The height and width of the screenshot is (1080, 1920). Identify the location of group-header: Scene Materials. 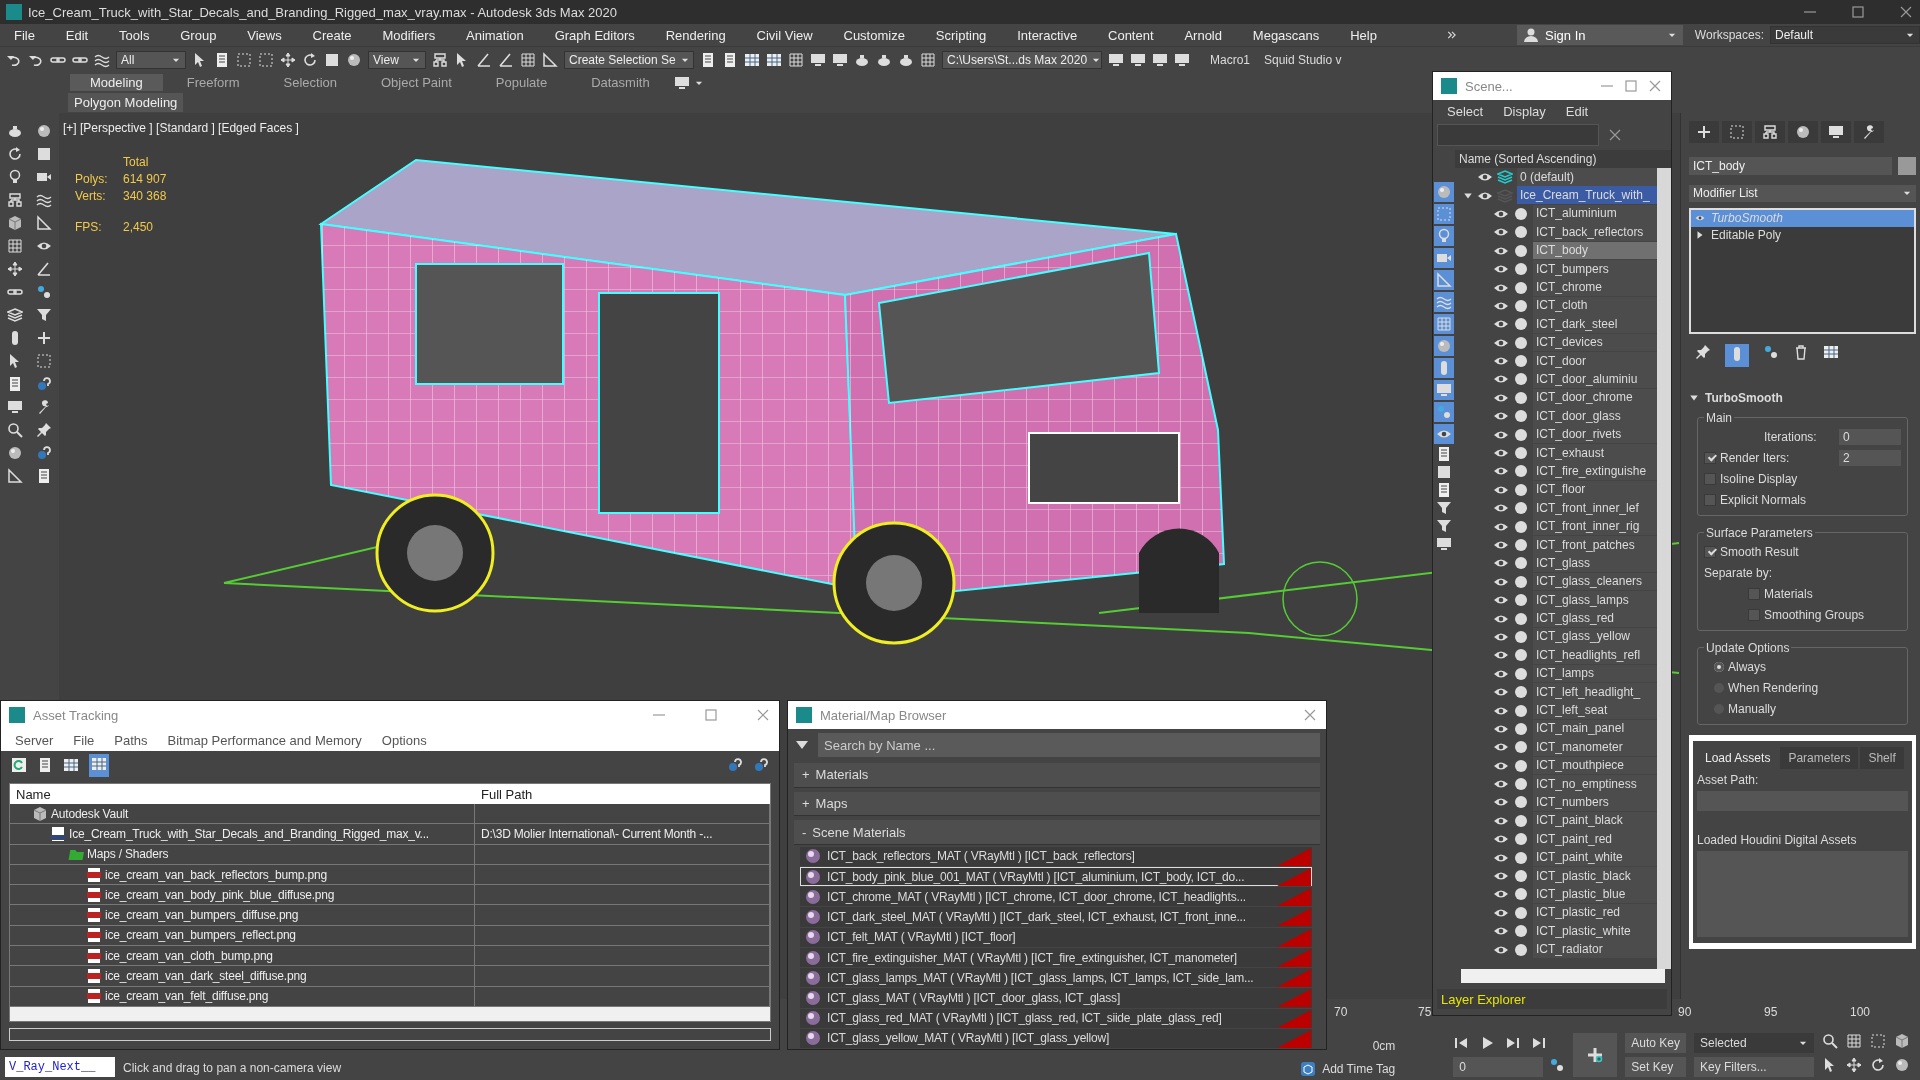
(859, 832).